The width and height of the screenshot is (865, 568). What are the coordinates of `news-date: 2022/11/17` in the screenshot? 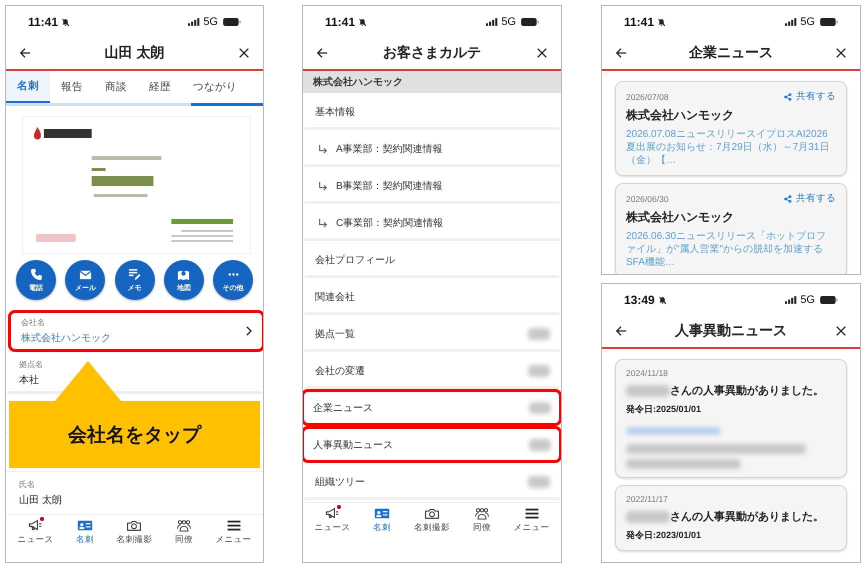 It's located at (647, 499).